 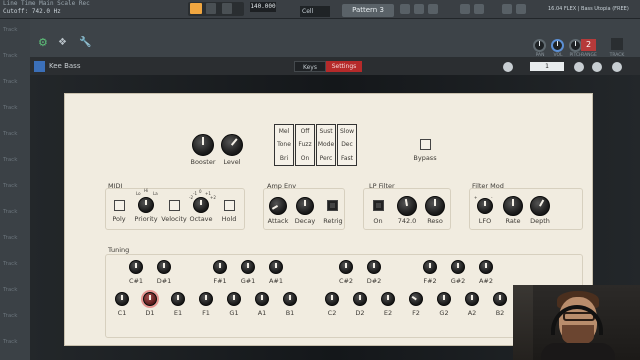 What do you see at coordinates (200, 191) in the screenshot?
I see `octave-tick-zero: 0` at bounding box center [200, 191].